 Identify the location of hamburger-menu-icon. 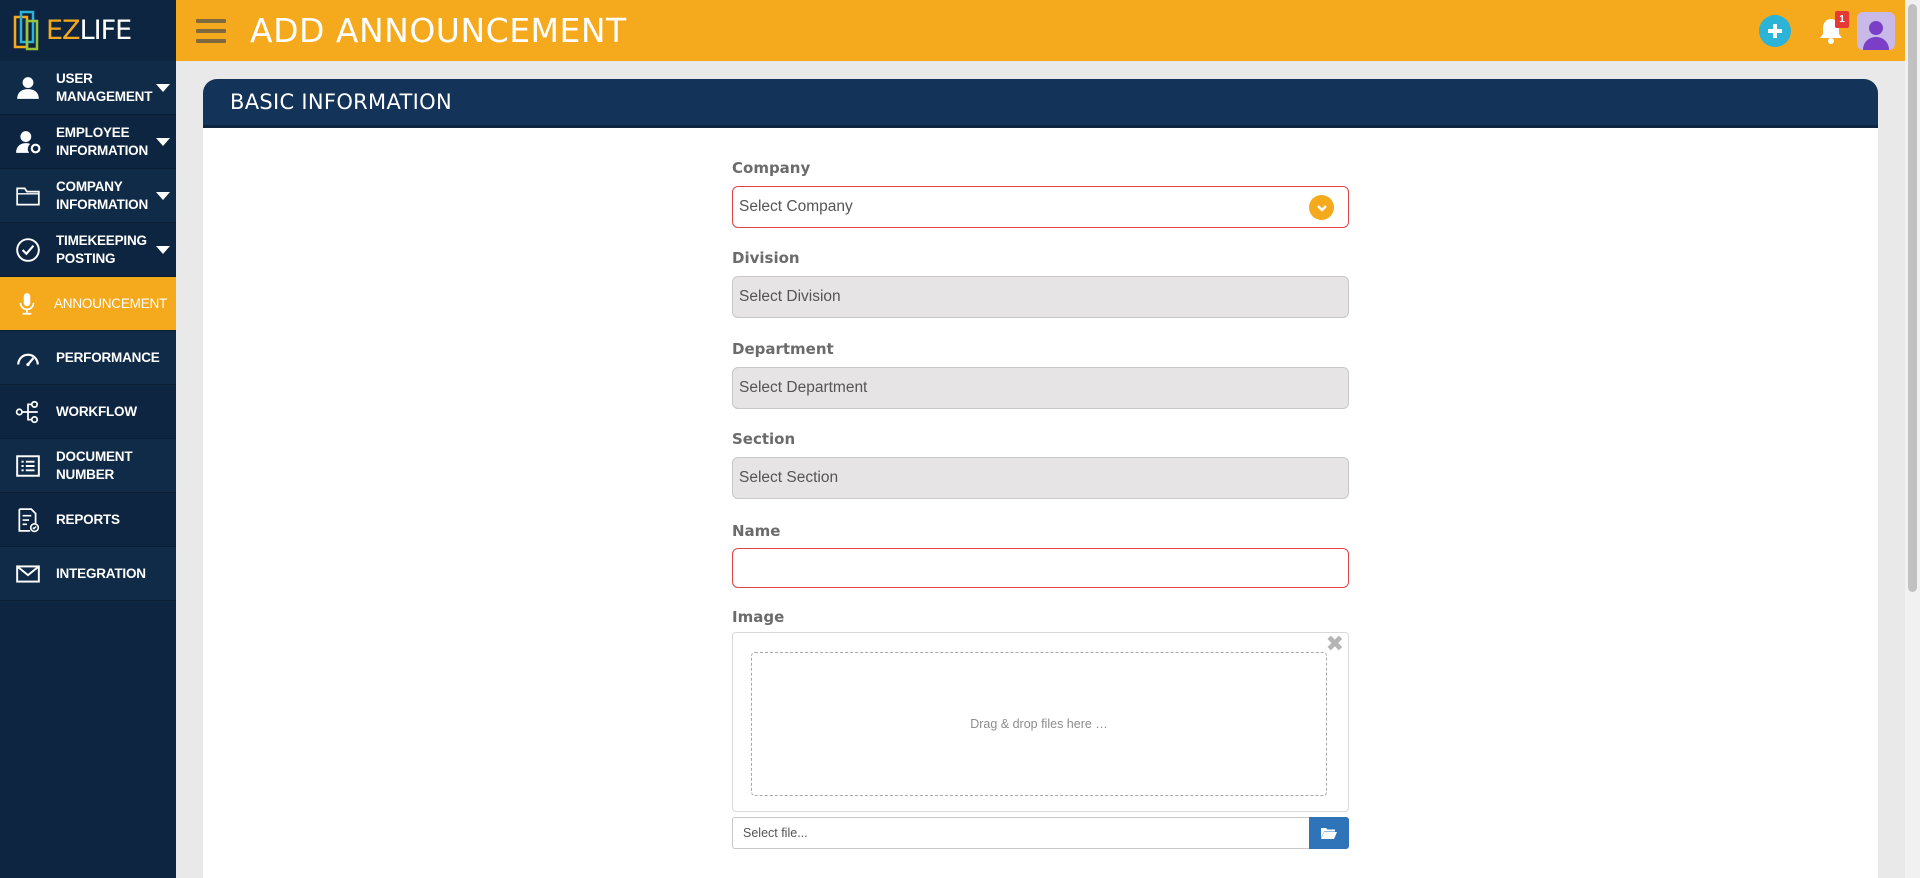
(211, 30).